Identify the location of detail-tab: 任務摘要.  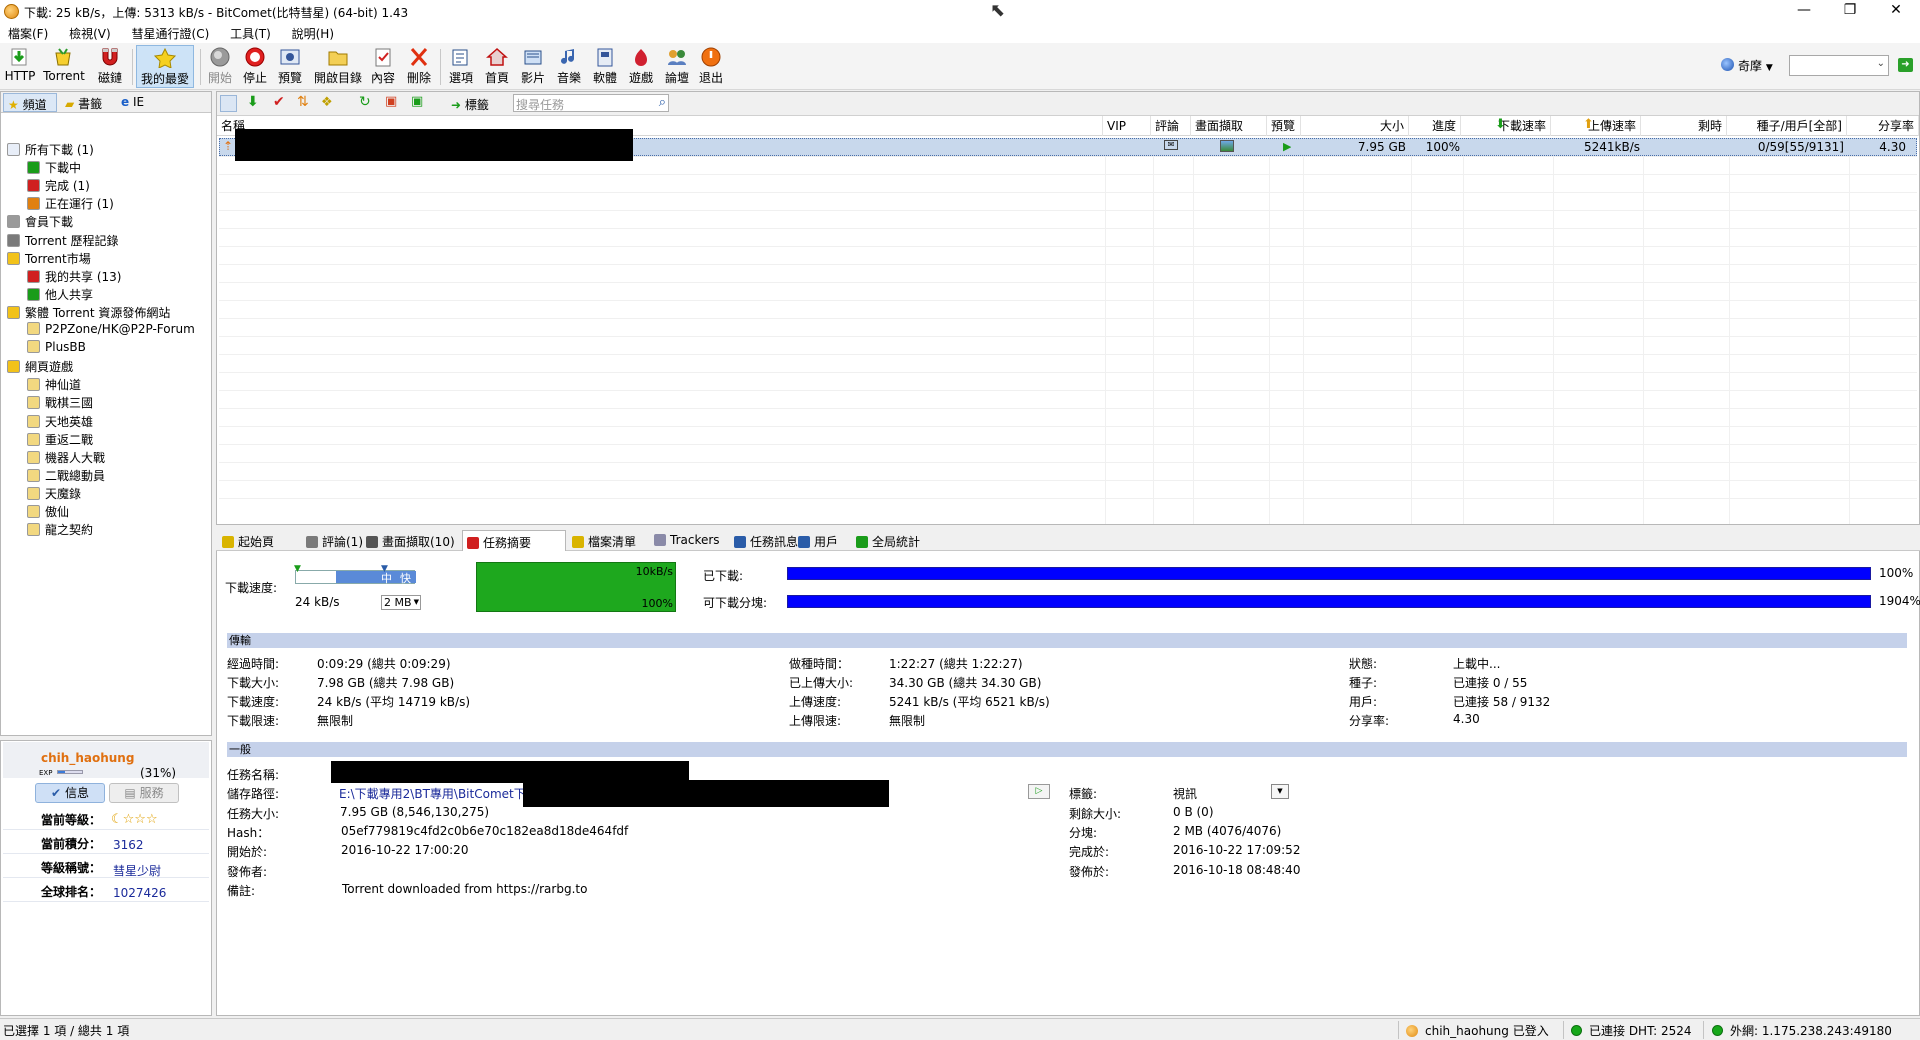
(514, 540).